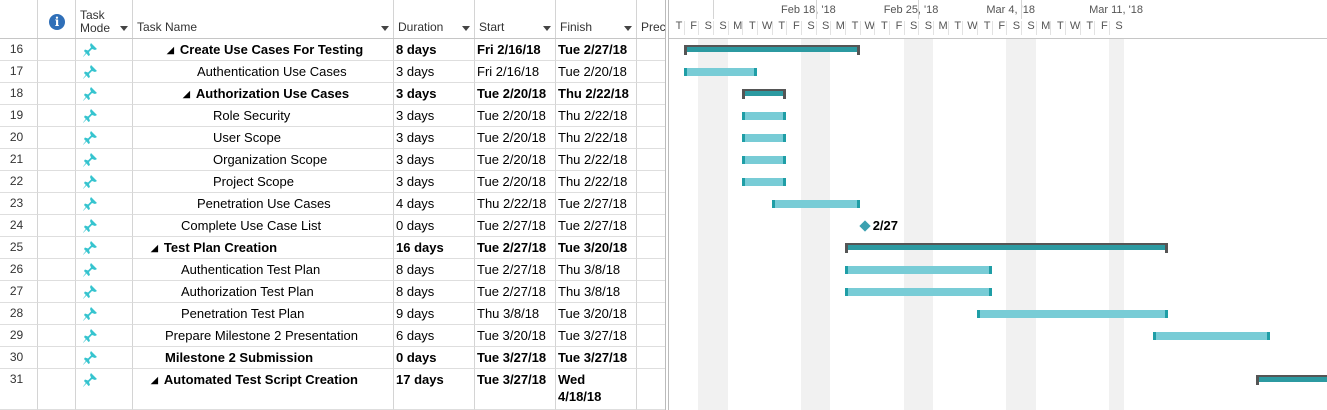 The width and height of the screenshot is (1327, 410). Describe the element at coordinates (19, 248) in the screenshot. I see `row-number: 25` at that location.